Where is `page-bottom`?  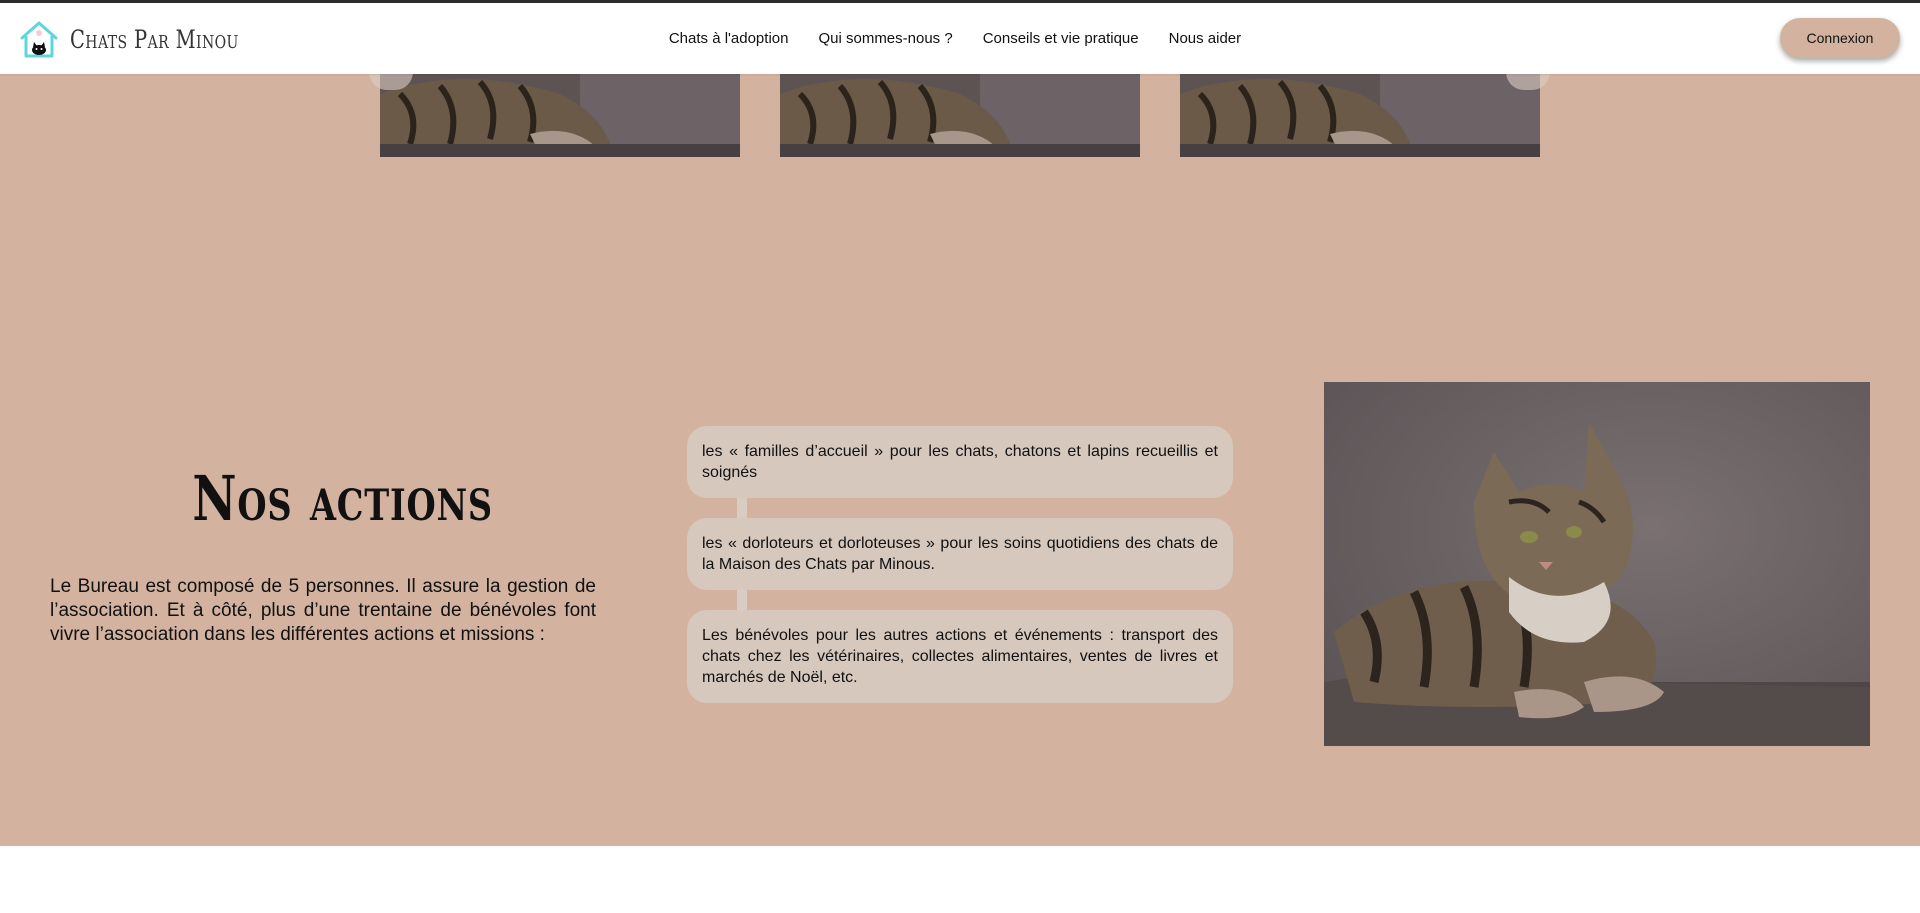
page-bottom is located at coordinates (960, 879).